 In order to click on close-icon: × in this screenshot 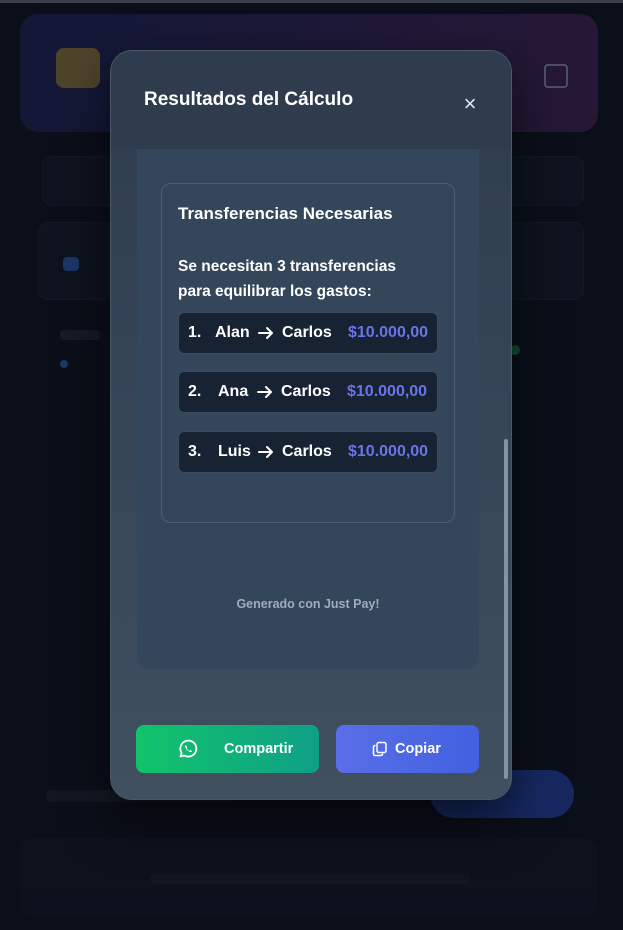, I will do `click(470, 103)`.